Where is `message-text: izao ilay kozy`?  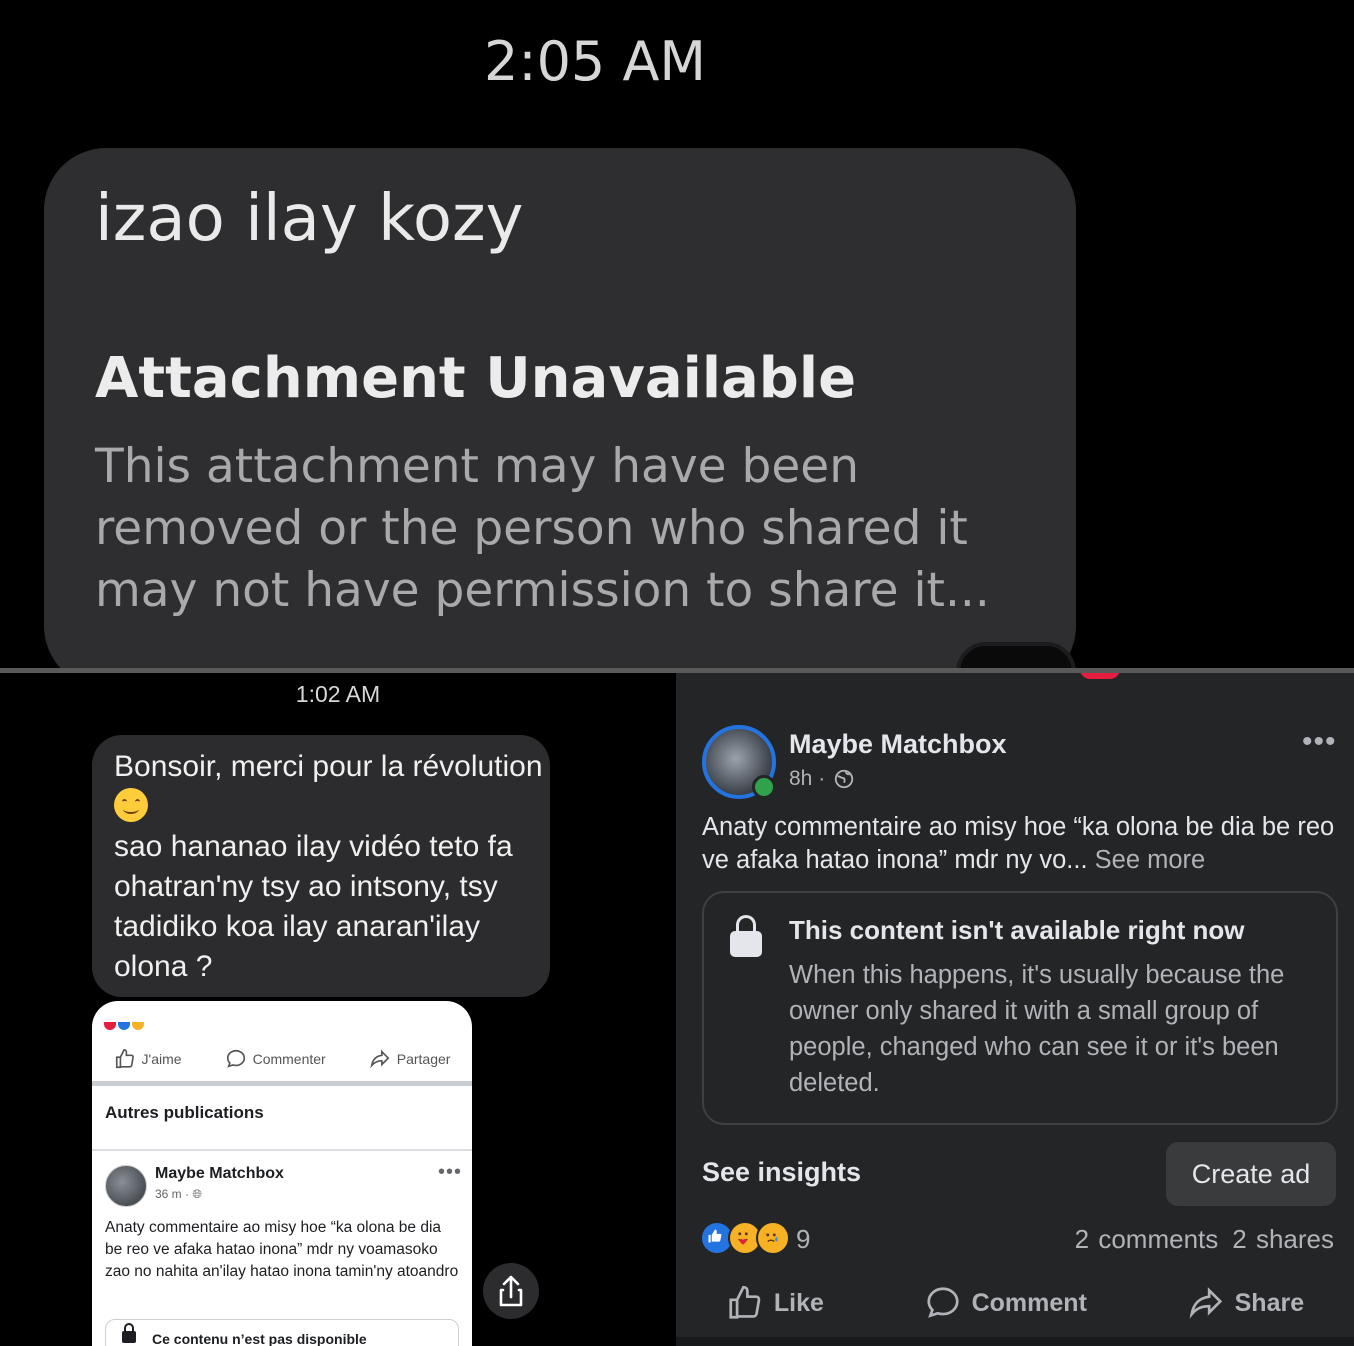
message-text: izao ilay kozy is located at coordinates (309, 219).